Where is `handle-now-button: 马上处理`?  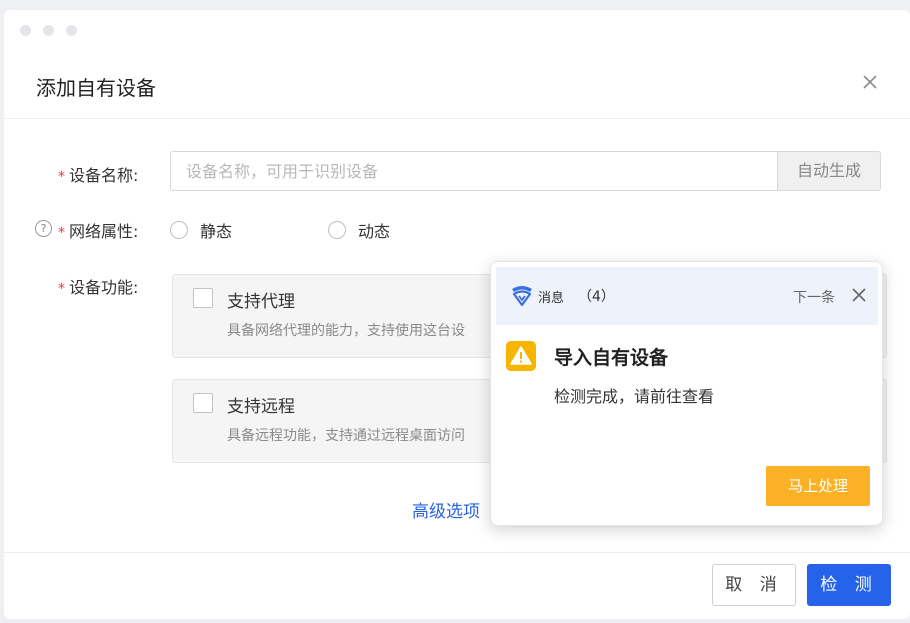
handle-now-button: 马上处理 is located at coordinates (818, 486).